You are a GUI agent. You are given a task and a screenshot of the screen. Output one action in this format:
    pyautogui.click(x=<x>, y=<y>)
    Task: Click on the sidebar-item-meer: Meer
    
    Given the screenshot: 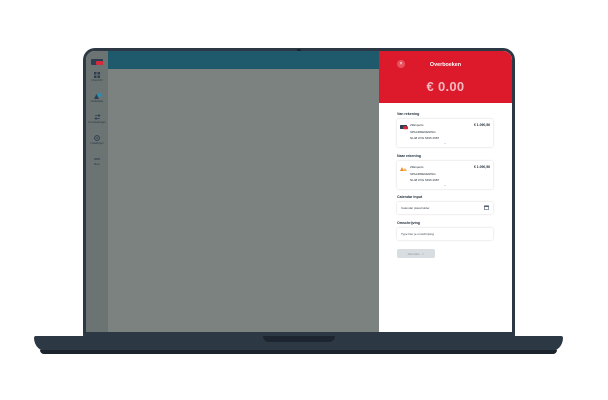 What is the action you would take?
    pyautogui.click(x=97, y=160)
    